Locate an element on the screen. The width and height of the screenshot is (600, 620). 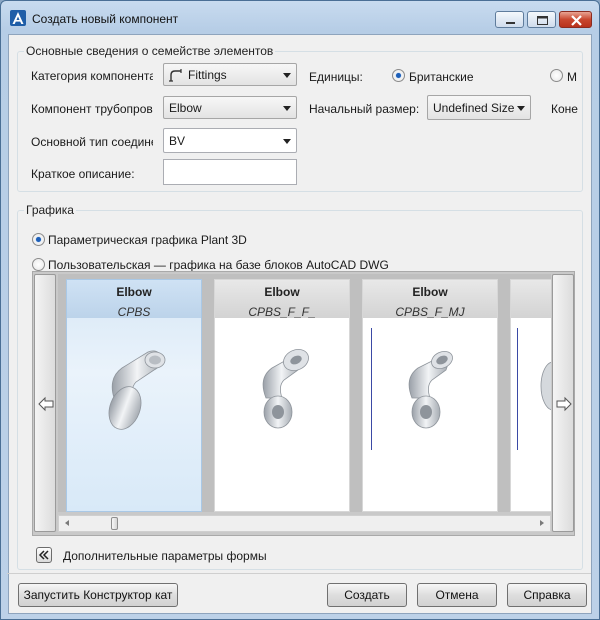
maximize-icon is located at coordinates (542, 20).